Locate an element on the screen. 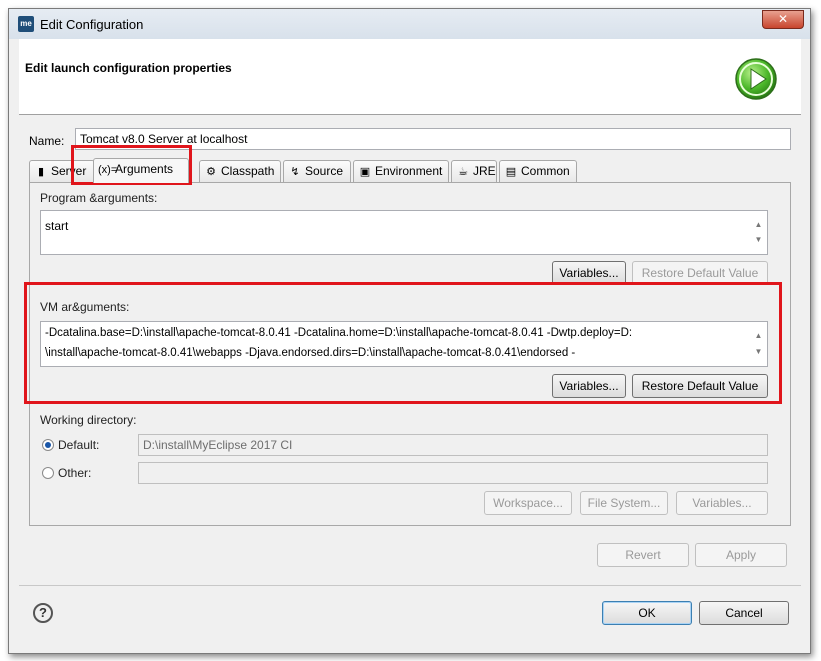 This screenshot has height=661, width=821. vm-args-scrollbar: ▲ ▼ is located at coordinates (758, 344).